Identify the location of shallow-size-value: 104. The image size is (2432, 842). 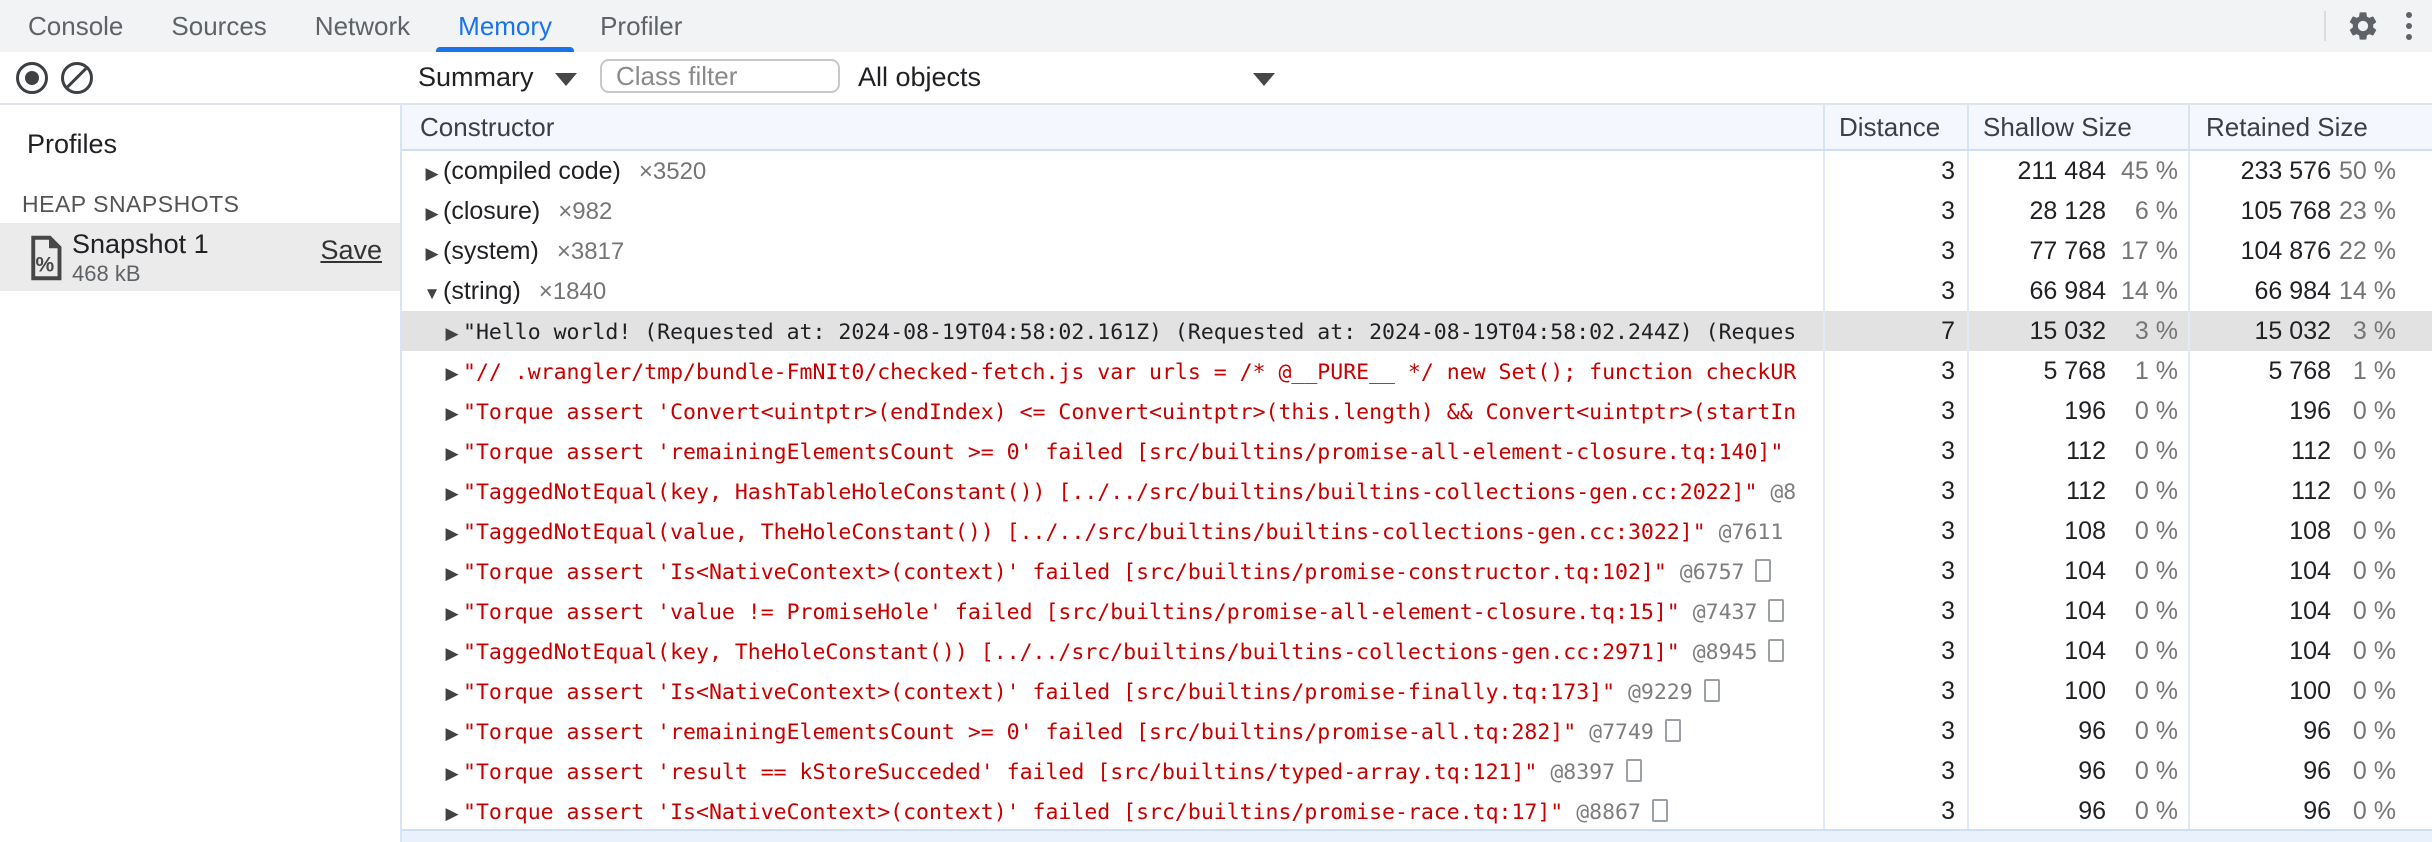
(2085, 571).